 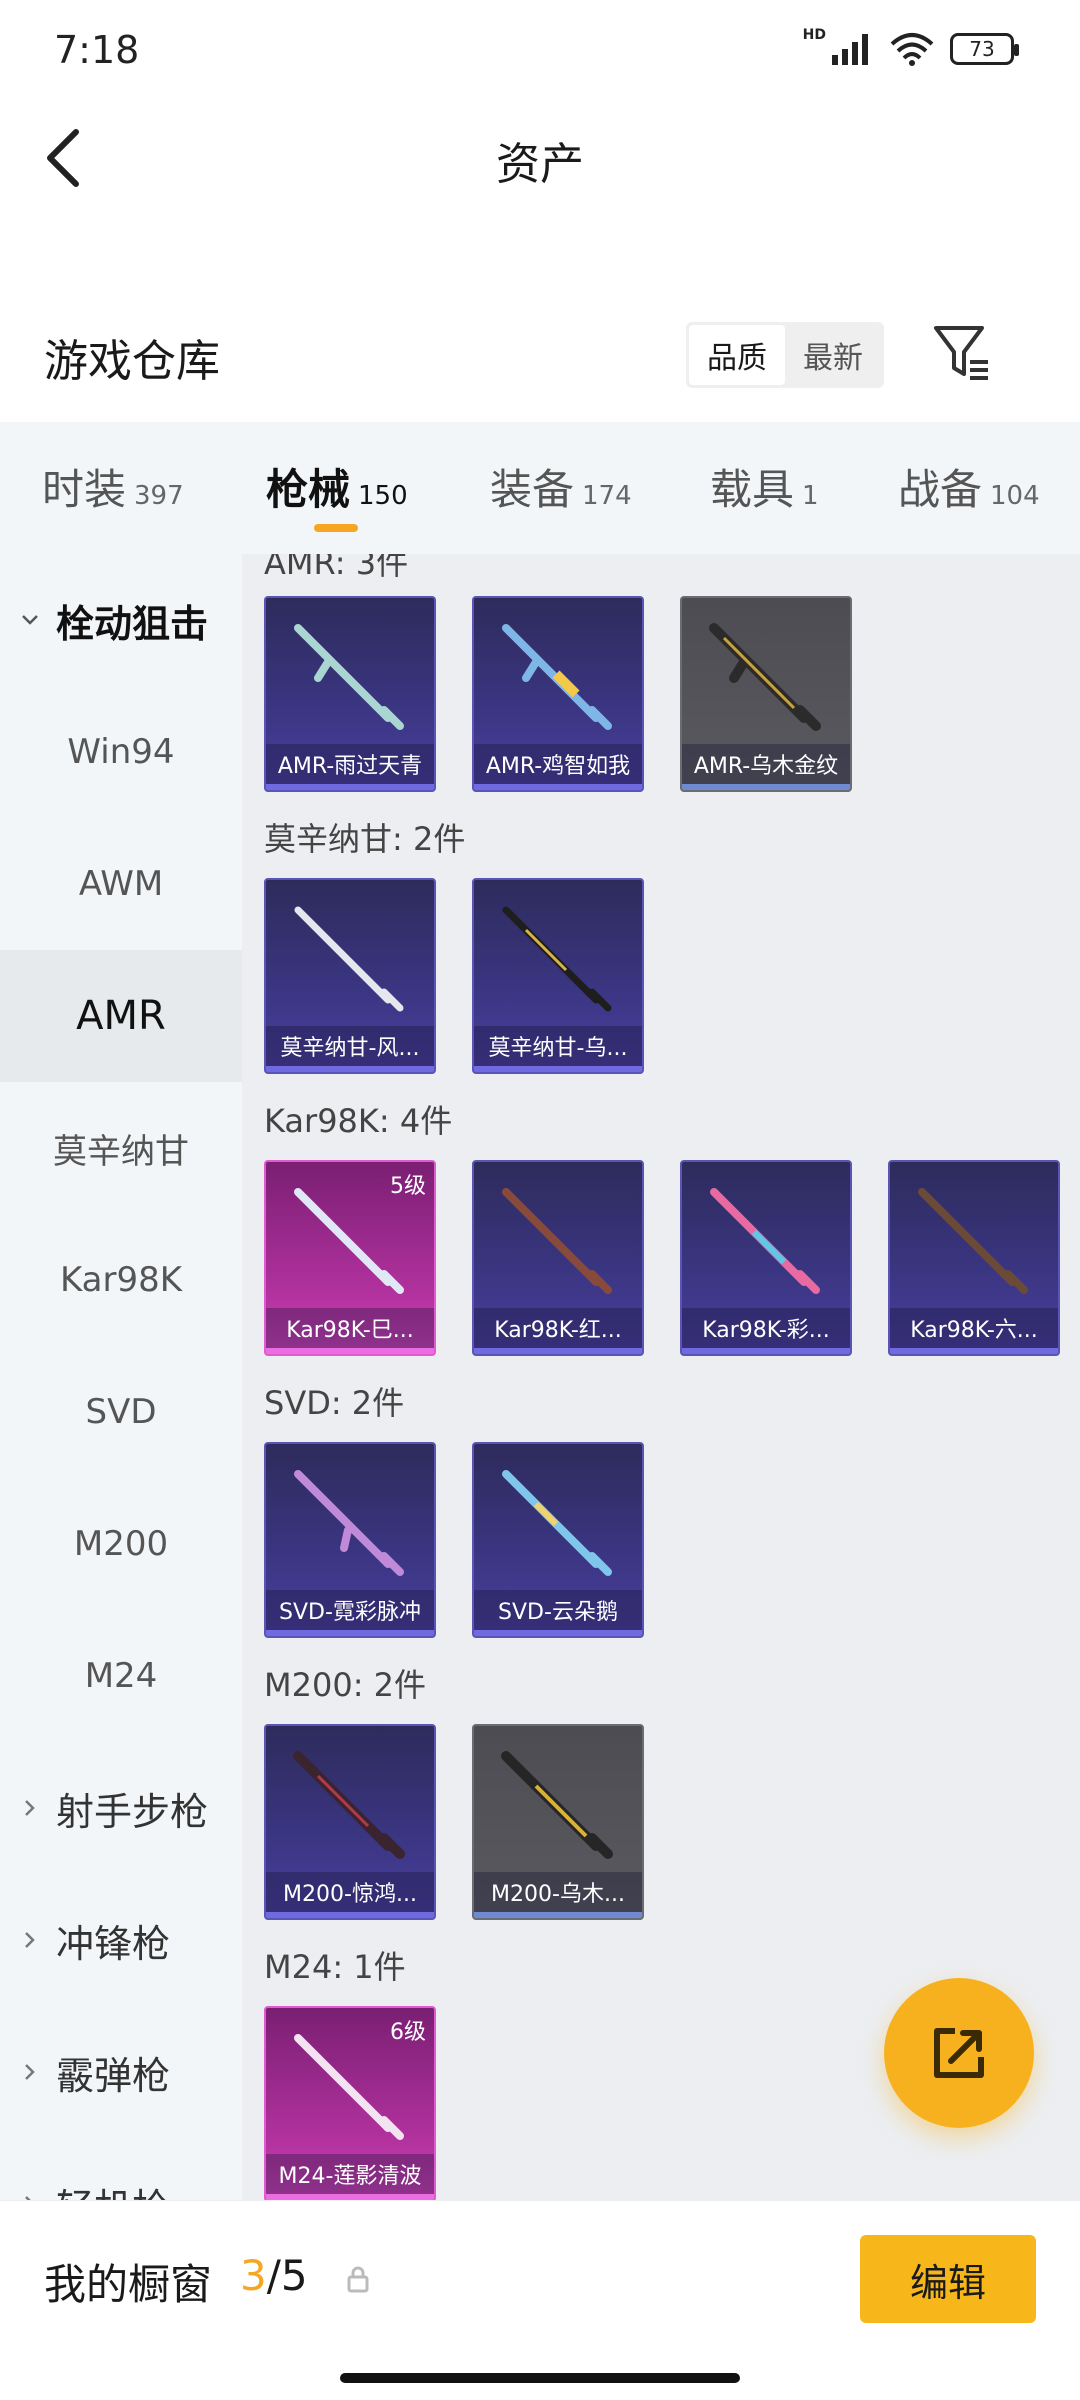 What do you see at coordinates (30, 620) in the screenshot?
I see `chevron-down-icon` at bounding box center [30, 620].